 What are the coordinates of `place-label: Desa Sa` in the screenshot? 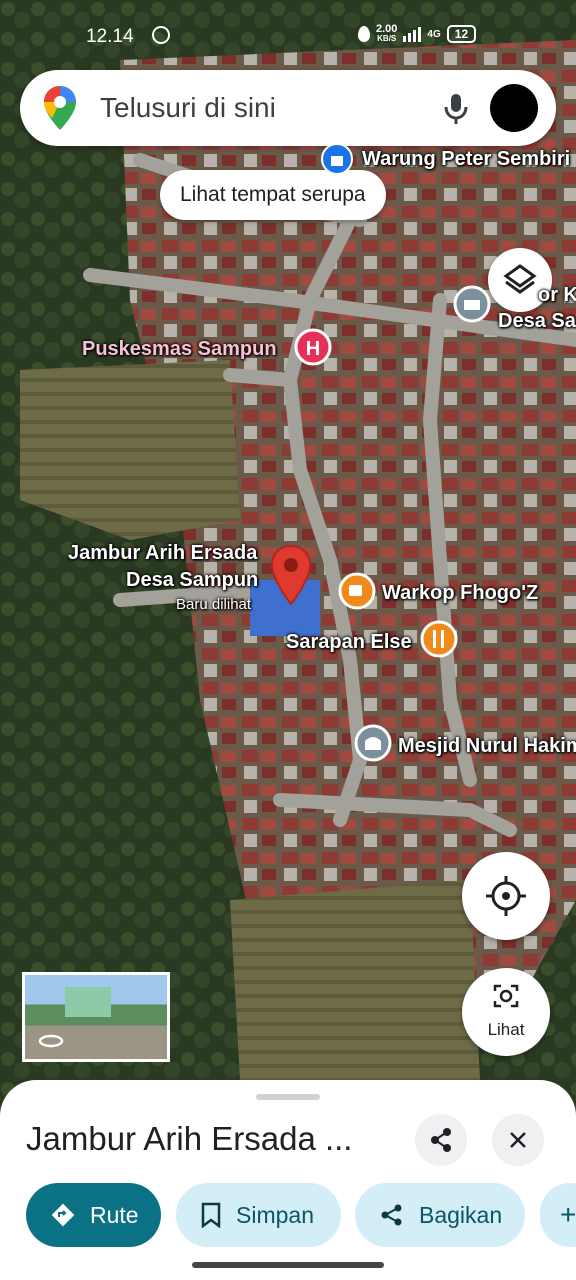 It's located at (537, 321).